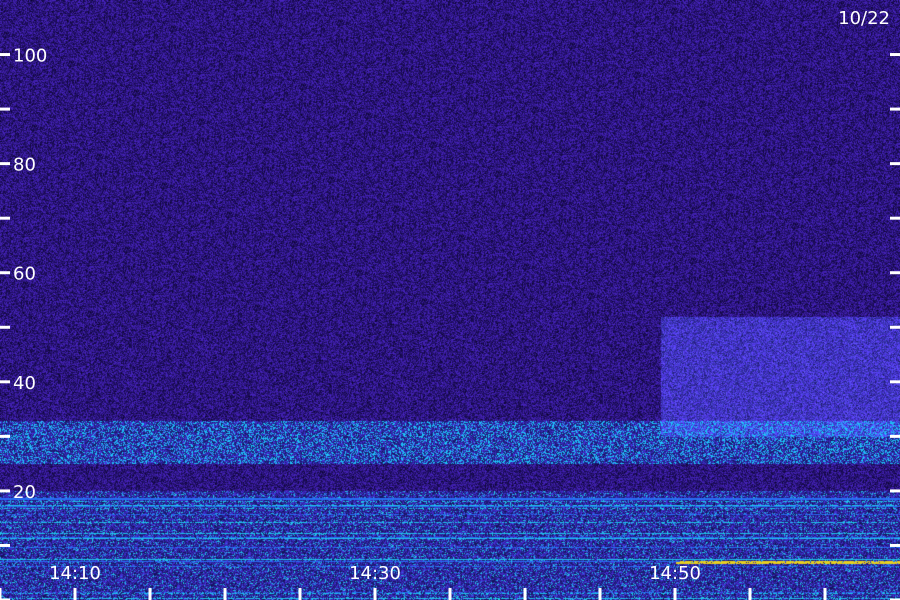 The image size is (900, 600). I want to click on y-tick-label-3: 80, so click(24, 165).